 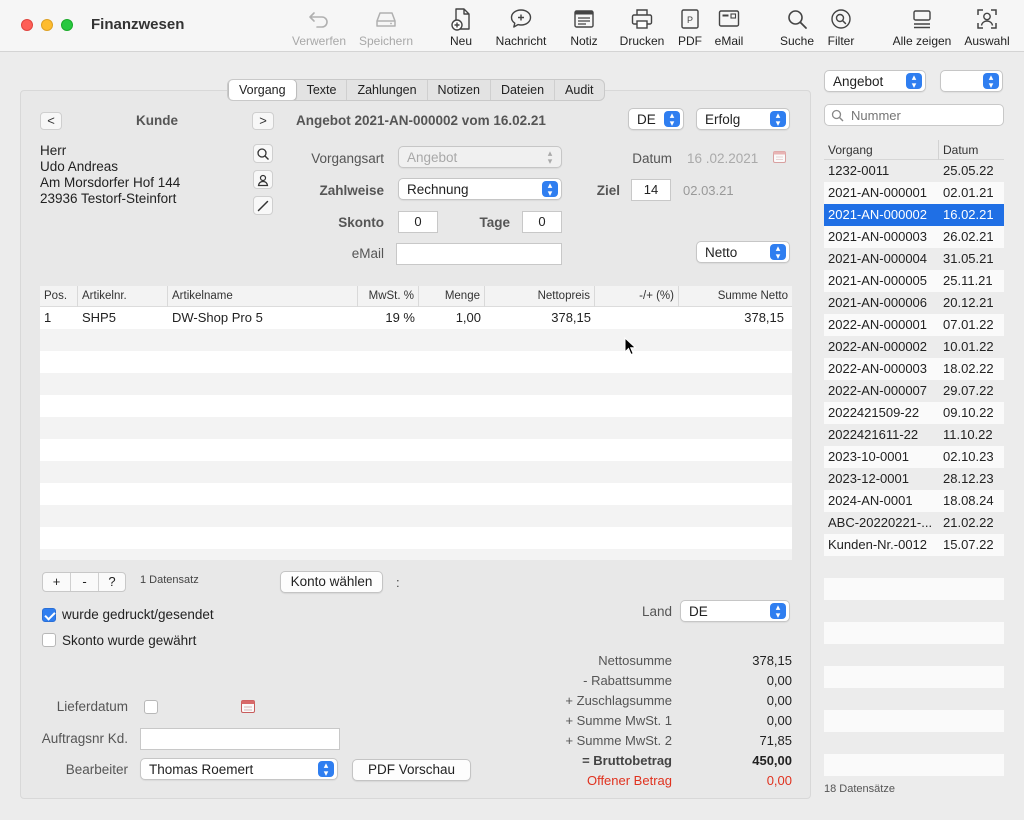 What do you see at coordinates (480, 189) in the screenshot?
I see `zahlweise-select: Rechnung ▴ ▾` at bounding box center [480, 189].